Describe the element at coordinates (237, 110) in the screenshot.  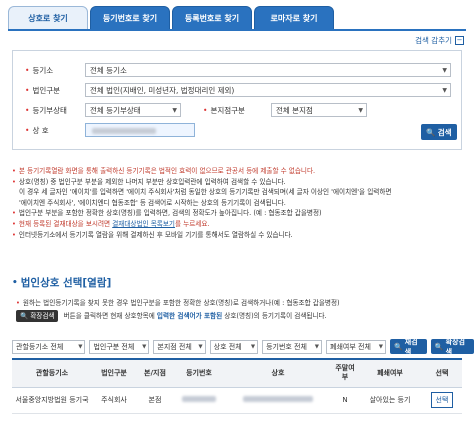
I see `branch-type-label: 본지점구분` at that location.